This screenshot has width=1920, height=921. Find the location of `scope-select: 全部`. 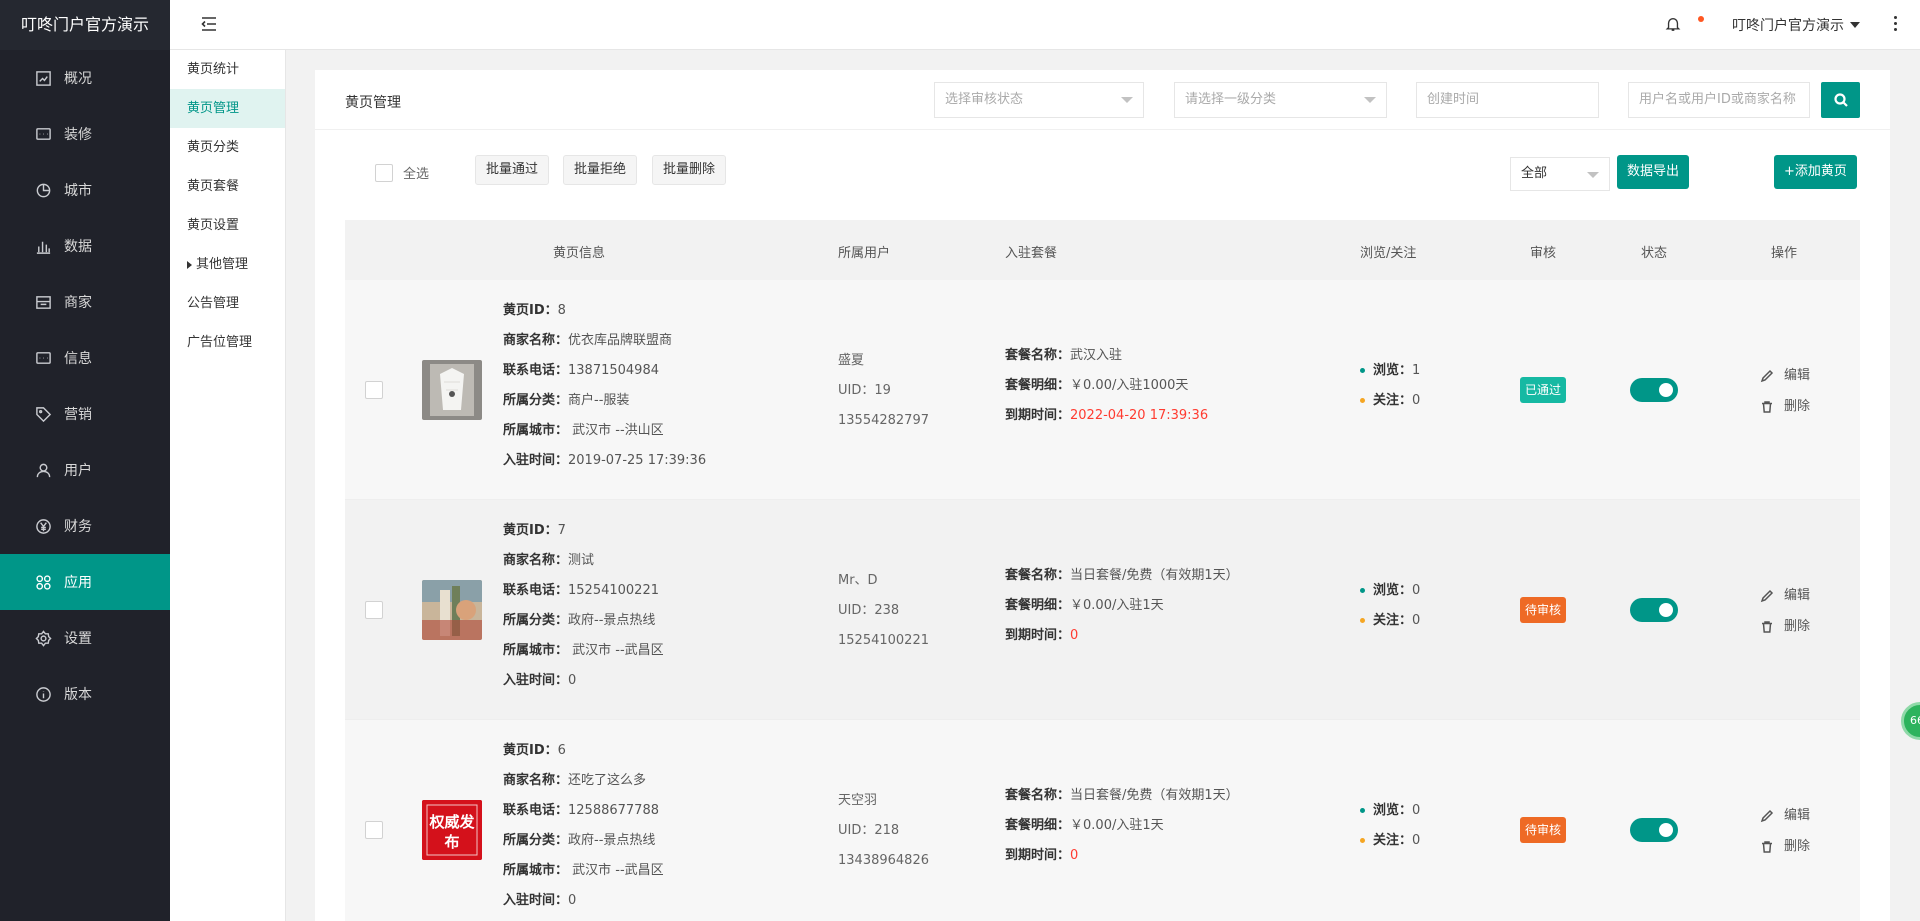

scope-select: 全部 is located at coordinates (1560, 174).